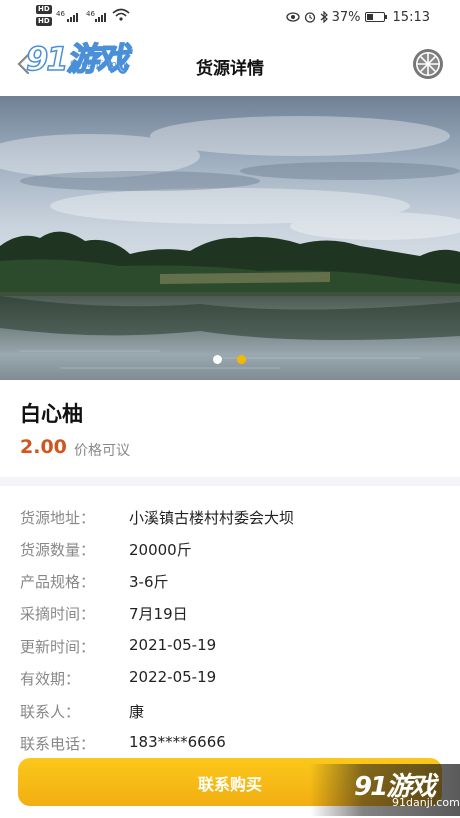  What do you see at coordinates (43, 447) in the screenshot?
I see `product-price: 2.00` at bounding box center [43, 447].